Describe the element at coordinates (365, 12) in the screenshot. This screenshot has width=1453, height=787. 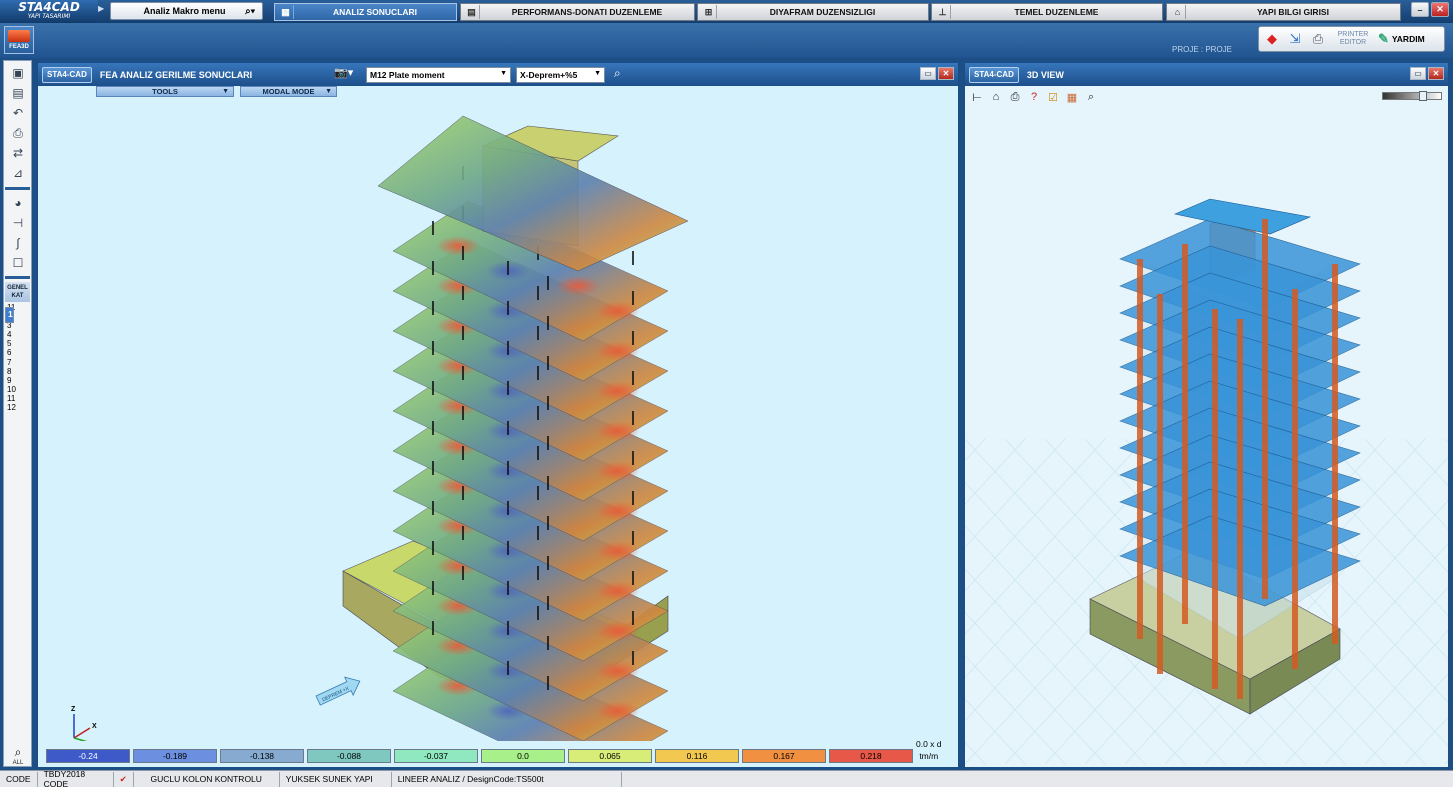
I see `tab-analiz-sonuclari: ▦ ANALIZ SONUCLARI` at that location.